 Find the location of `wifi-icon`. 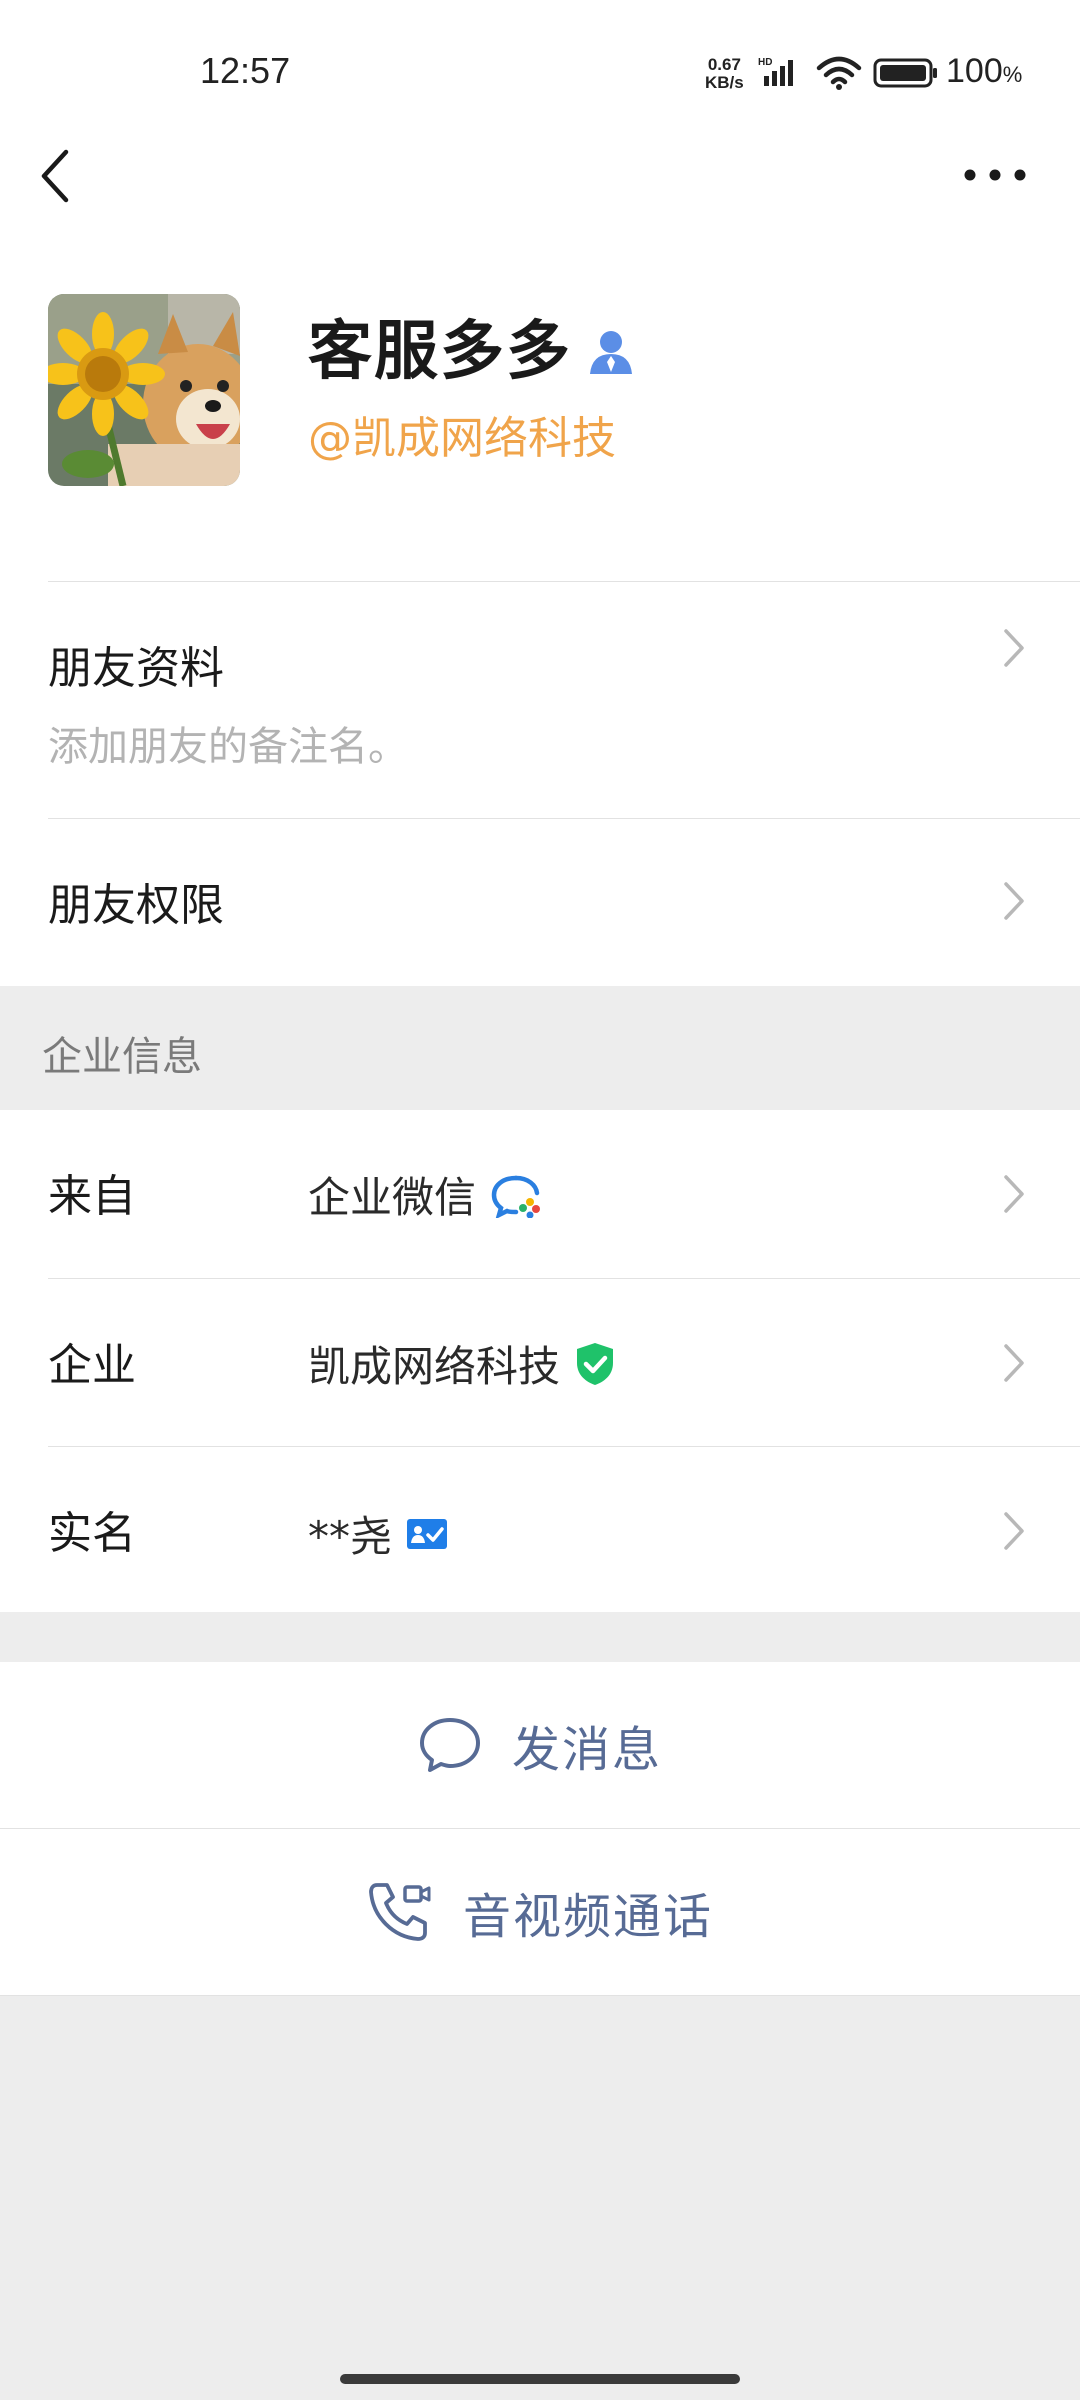

wifi-icon is located at coordinates (839, 73).